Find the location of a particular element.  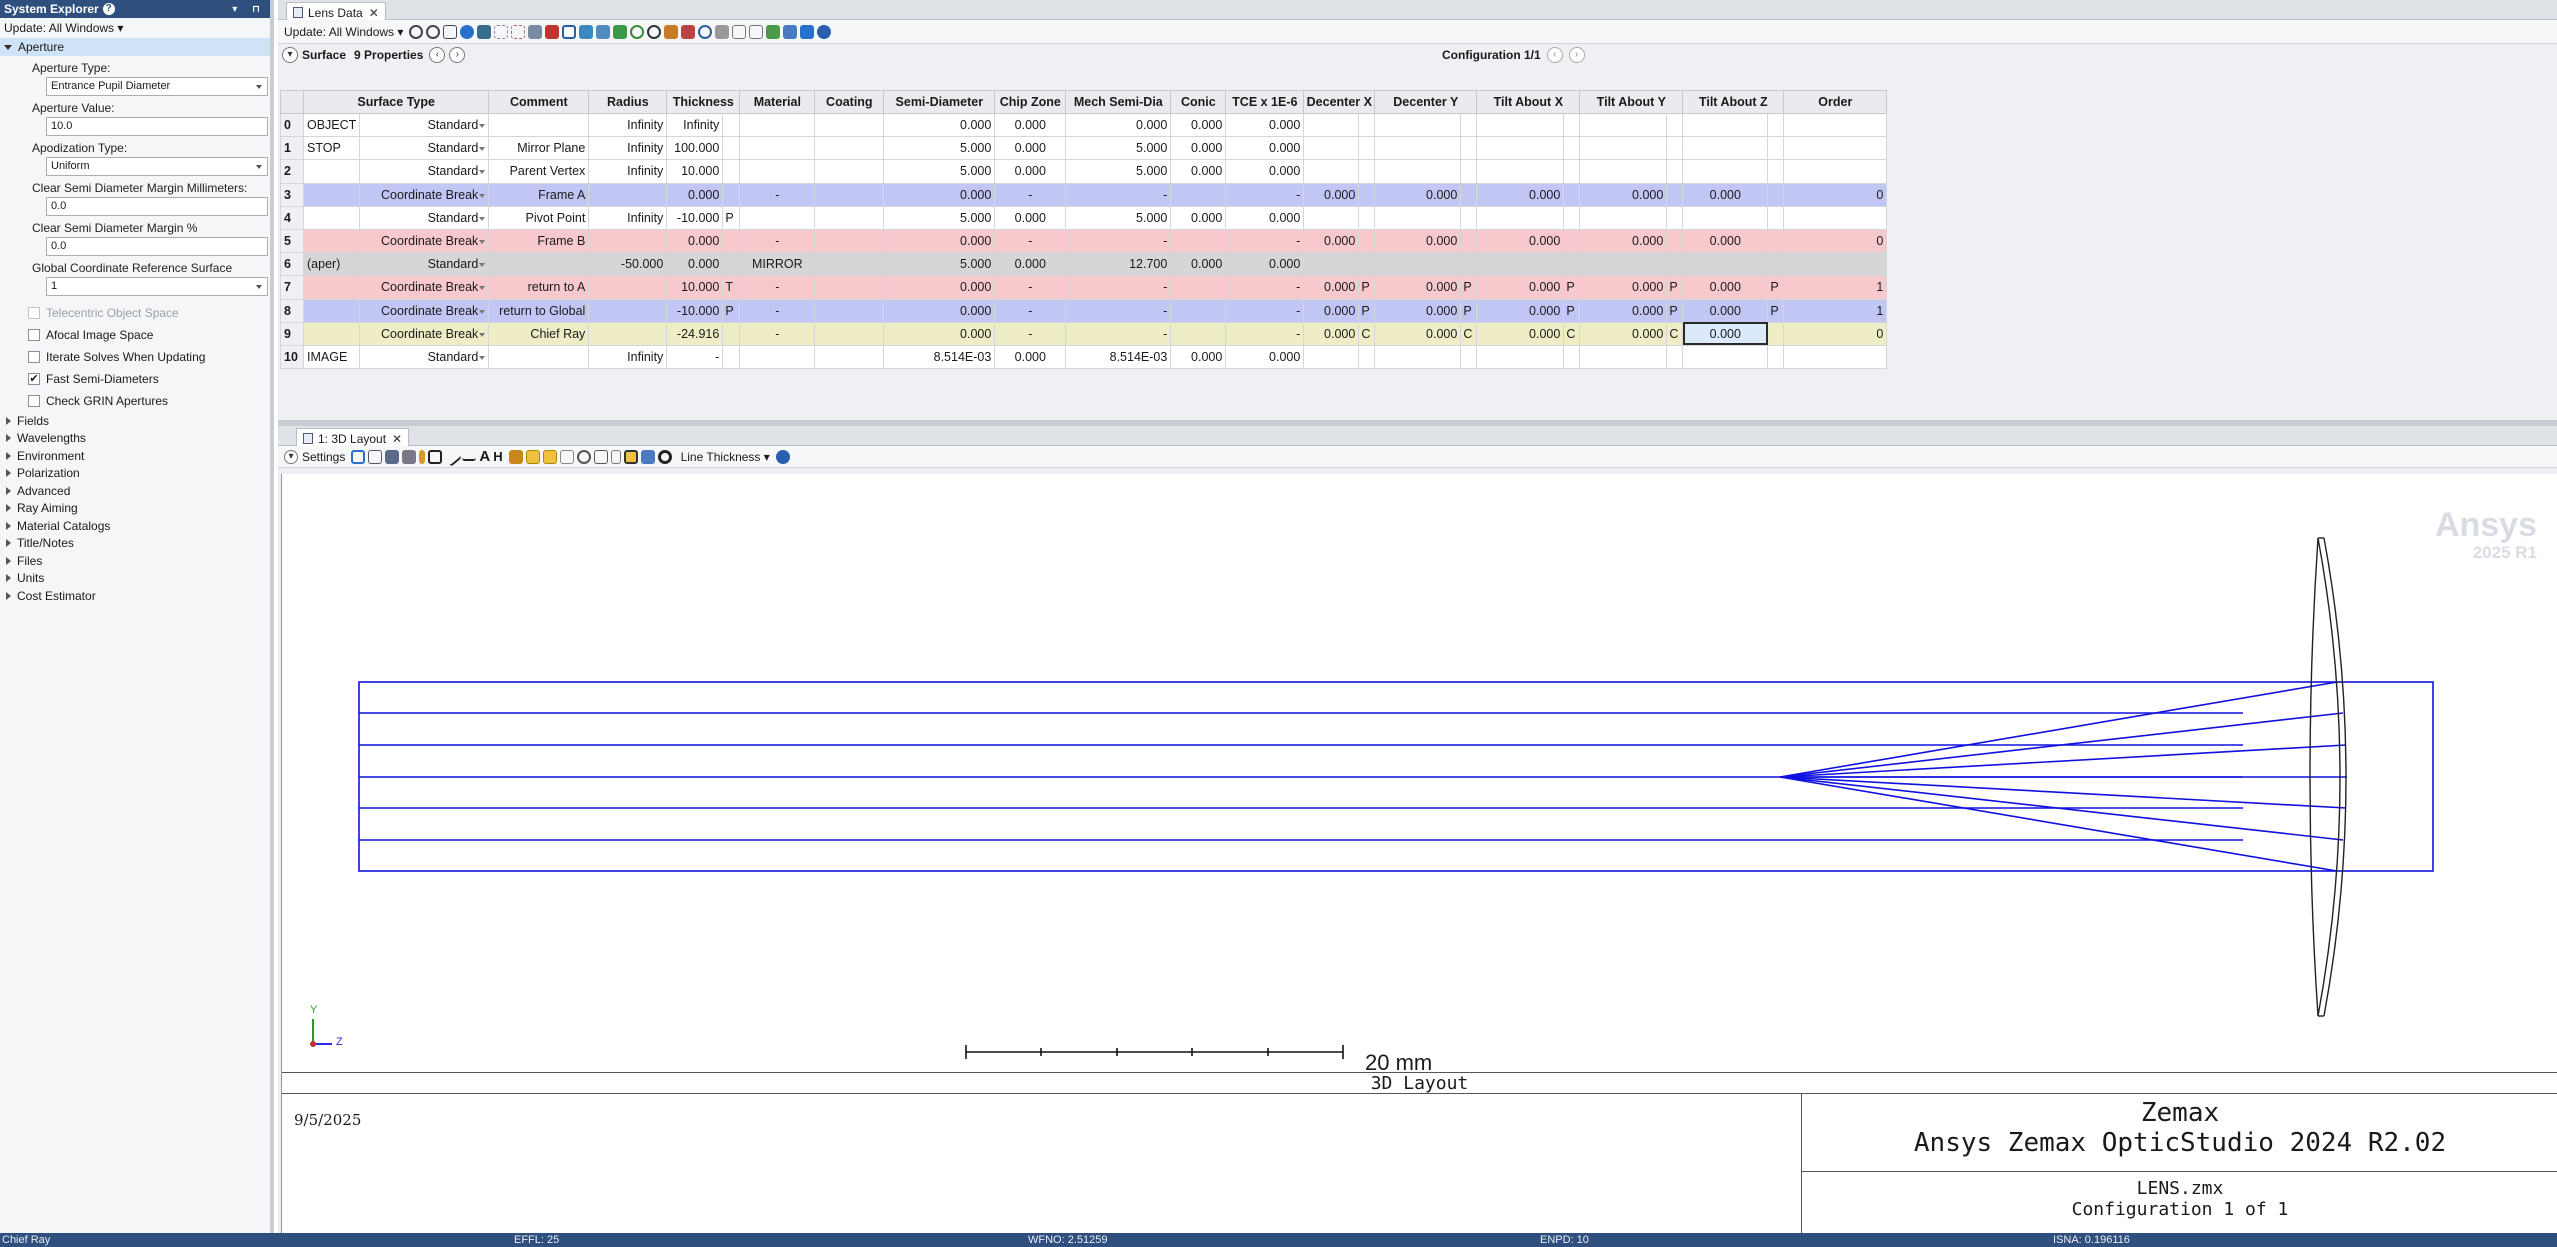

cell-radius is located at coordinates (628, 333).